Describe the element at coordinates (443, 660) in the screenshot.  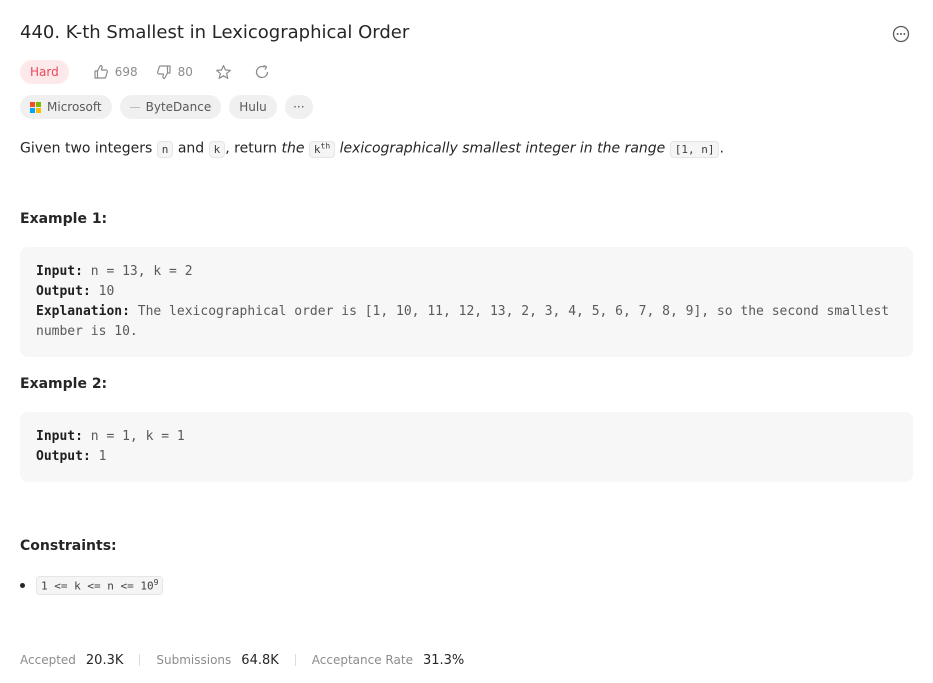
I see `acceptance-rate-value: 31.3%` at that location.